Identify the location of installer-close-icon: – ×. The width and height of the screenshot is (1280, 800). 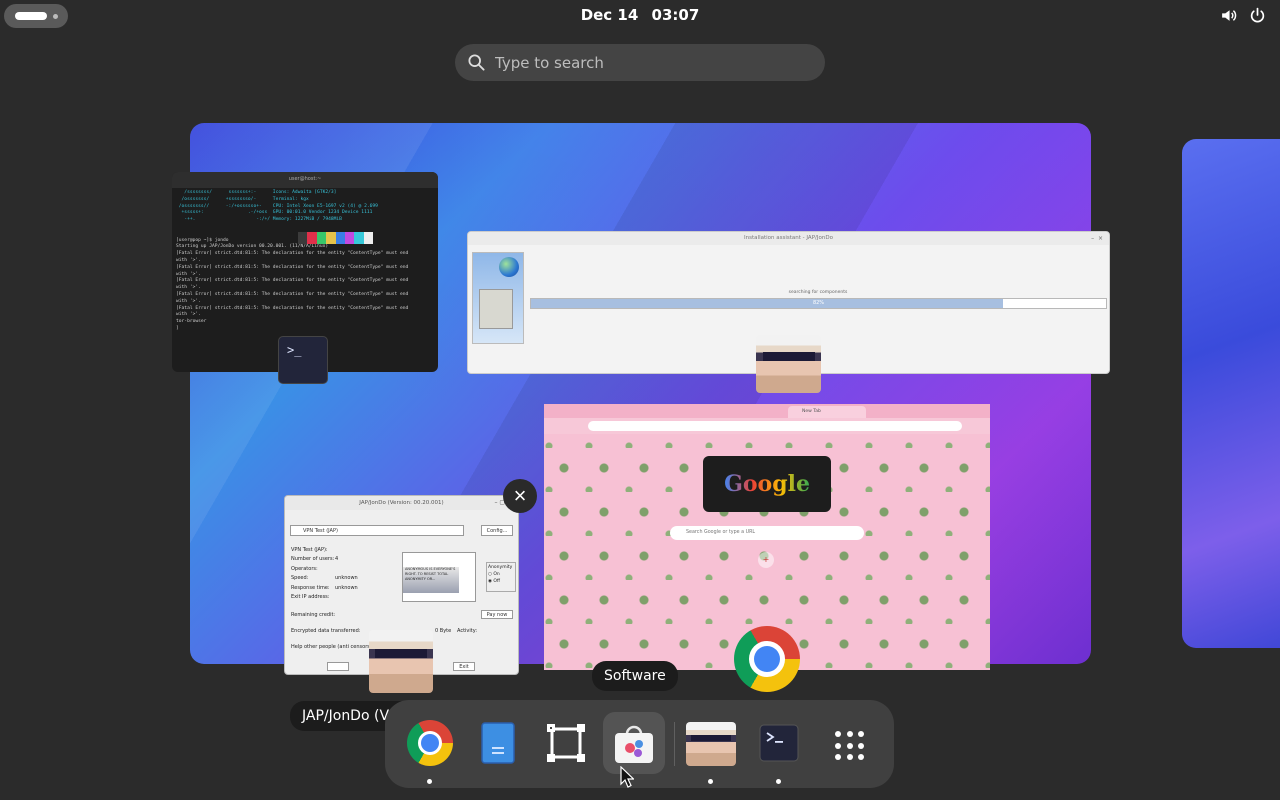
(1097, 238).